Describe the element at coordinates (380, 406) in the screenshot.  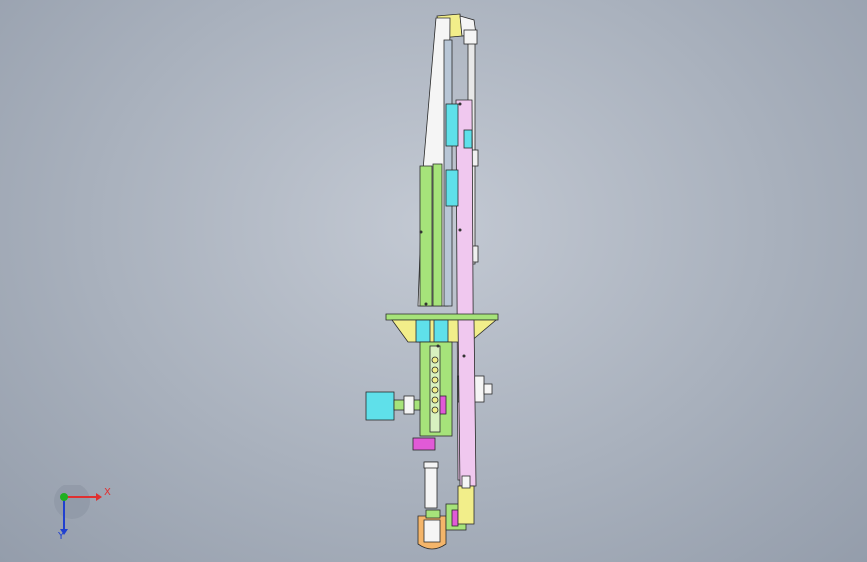
I see `side-cylinder-body` at that location.